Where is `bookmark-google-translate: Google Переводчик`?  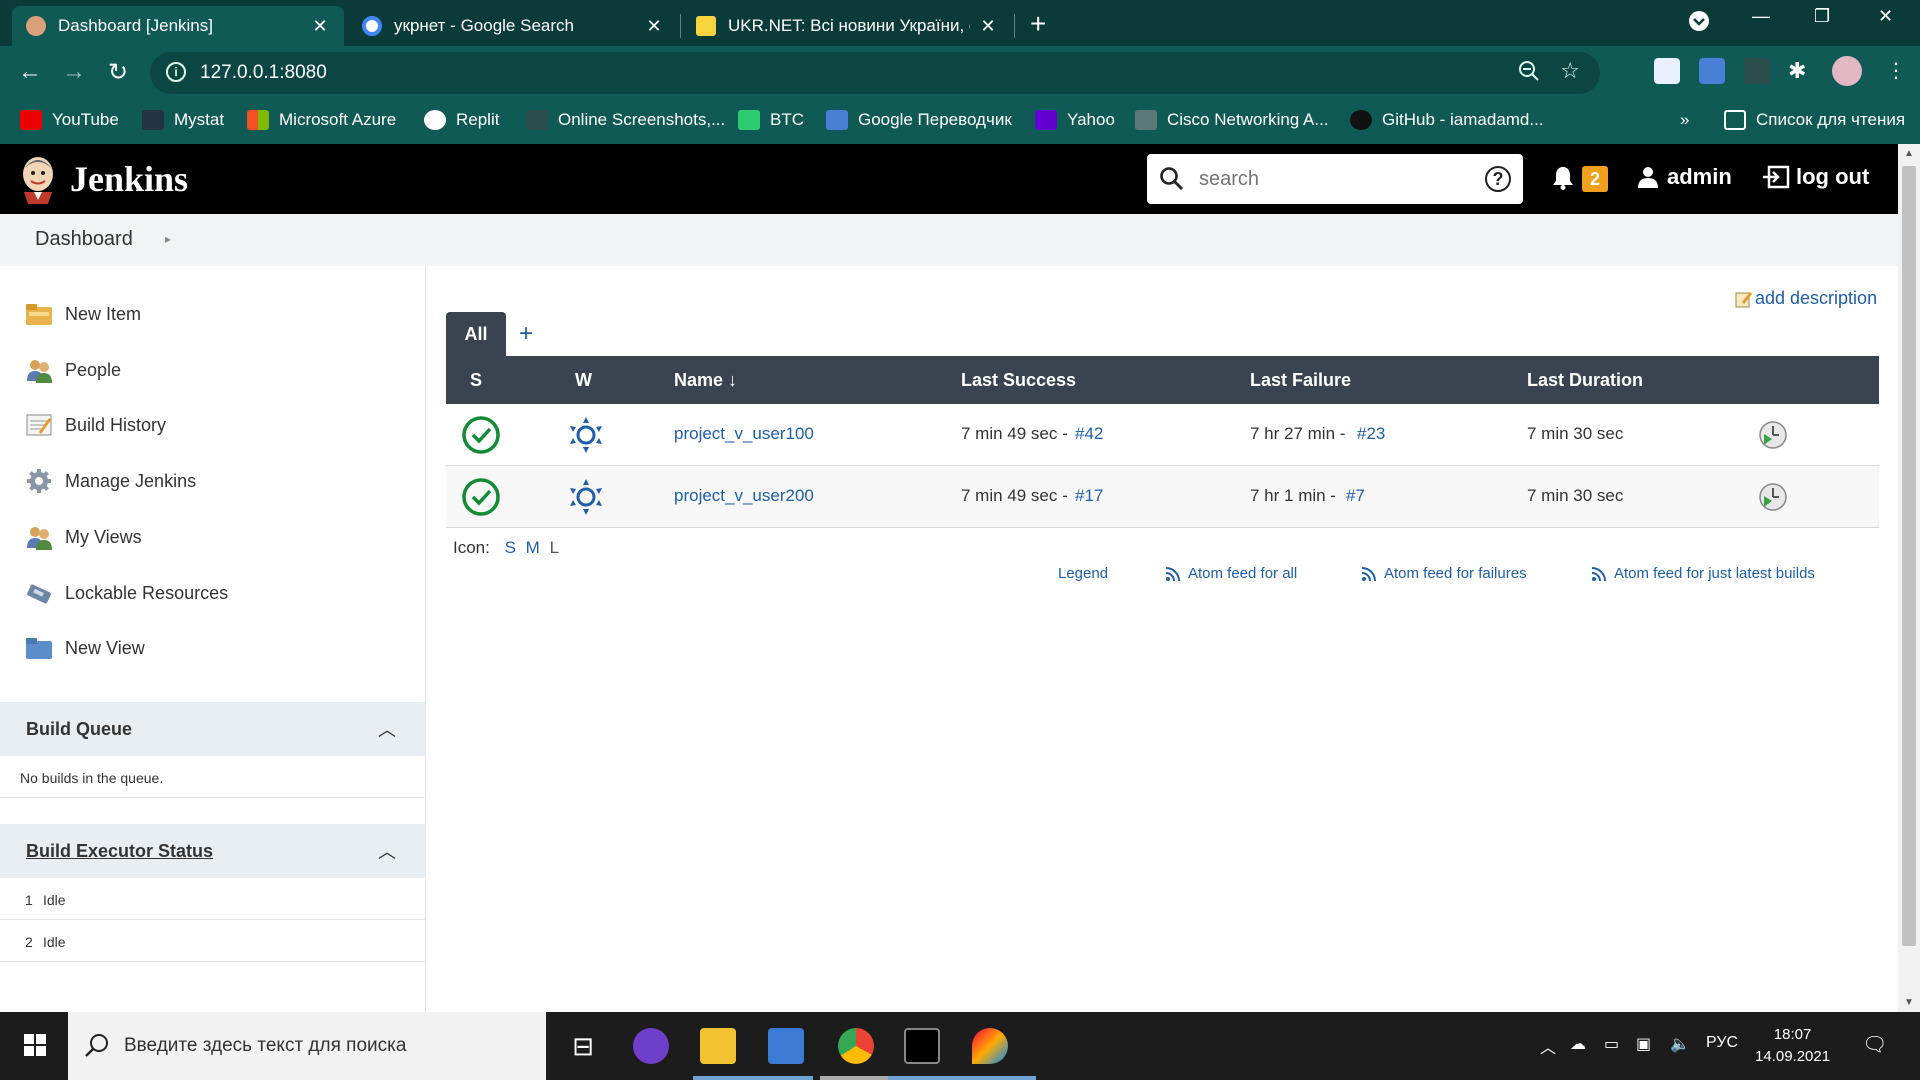 bookmark-google-translate: Google Переводчик is located at coordinates (919, 120).